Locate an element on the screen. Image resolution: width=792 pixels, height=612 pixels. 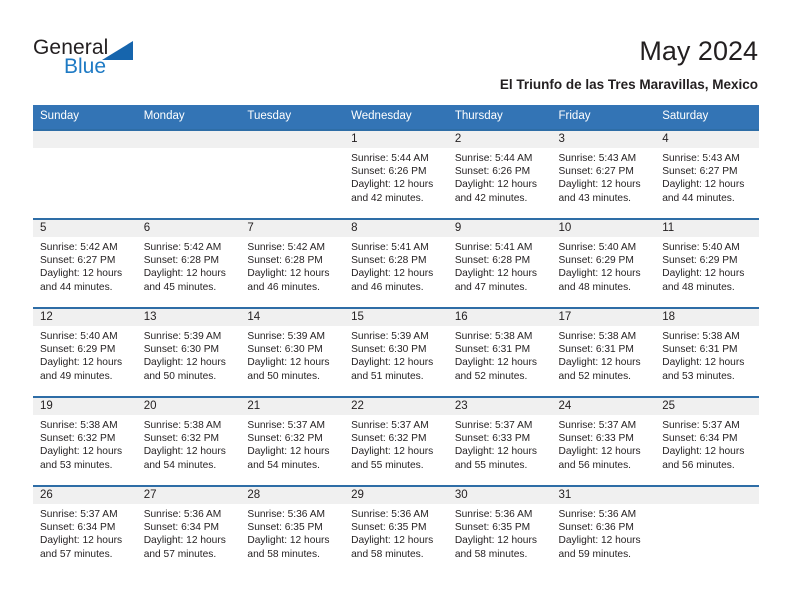
day-number: 7 is located at coordinates (292, 228).